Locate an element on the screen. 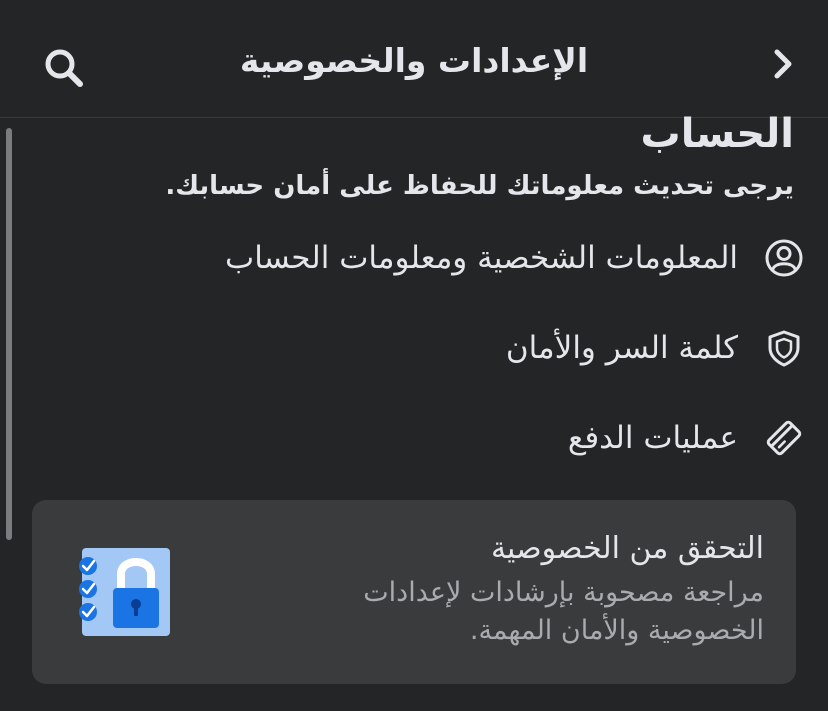 This screenshot has height=711, width=828. search-icon is located at coordinates (64, 68).